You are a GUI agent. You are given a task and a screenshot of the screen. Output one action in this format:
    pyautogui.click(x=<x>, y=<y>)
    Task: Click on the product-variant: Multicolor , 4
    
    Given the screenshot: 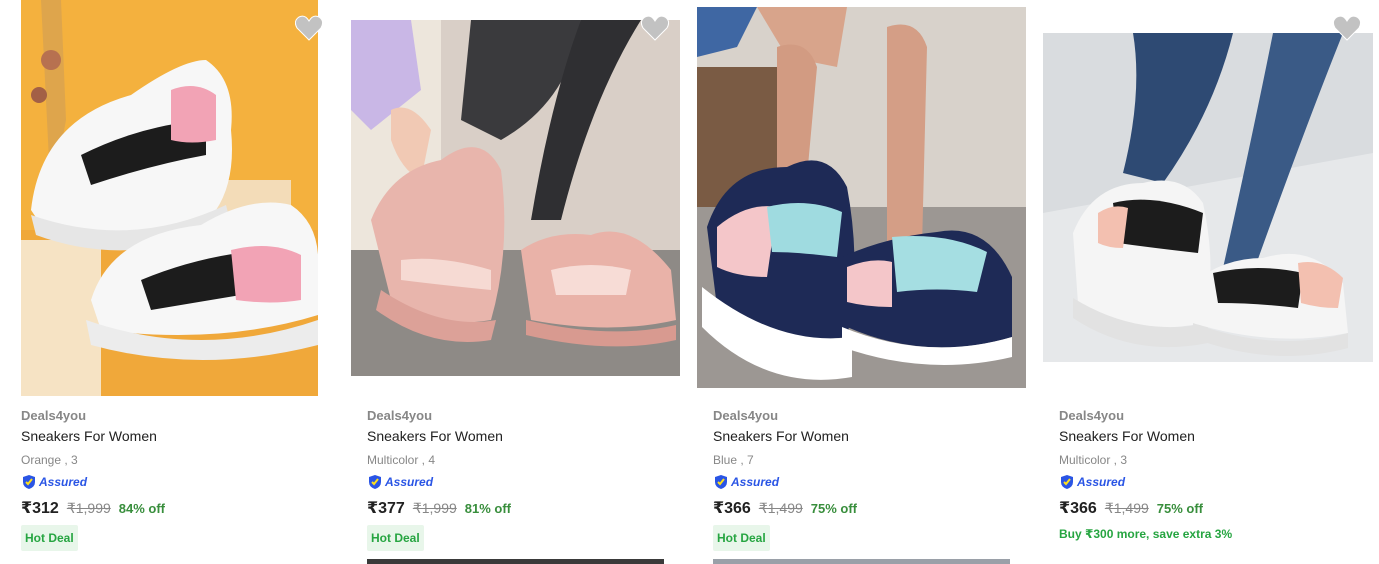 What is the action you would take?
    pyautogui.click(x=401, y=460)
    